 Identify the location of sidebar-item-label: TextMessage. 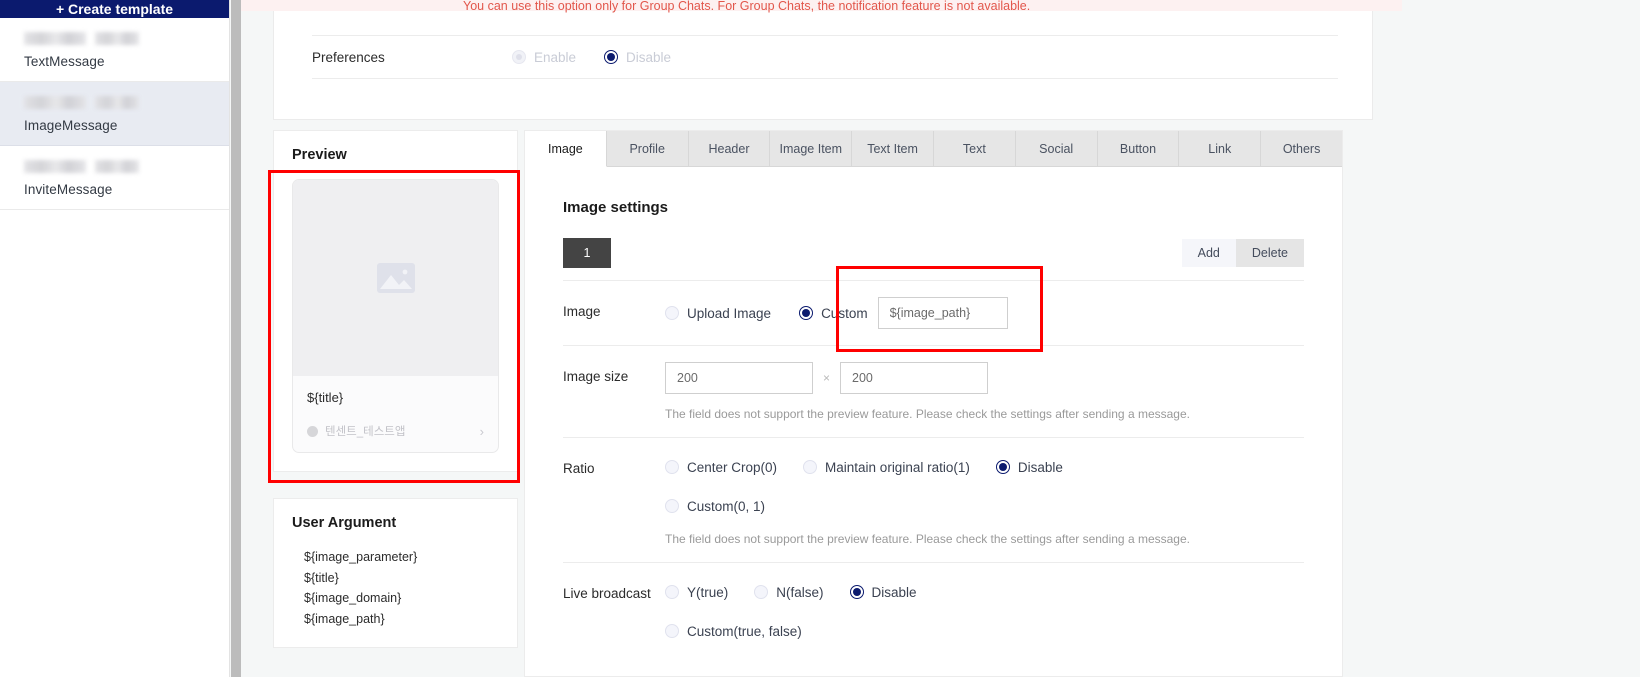
(64, 61).